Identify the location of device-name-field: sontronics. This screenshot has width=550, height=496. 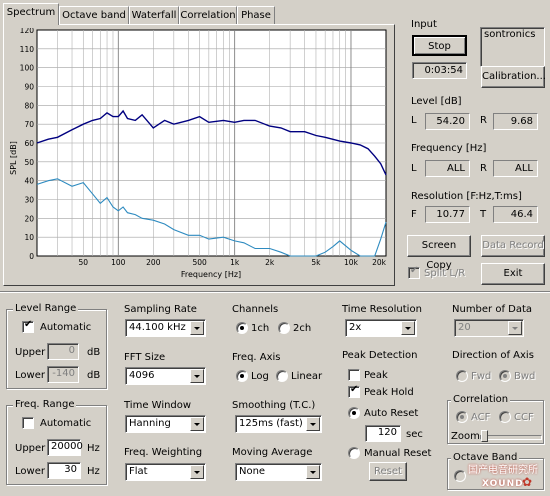
(512, 47).